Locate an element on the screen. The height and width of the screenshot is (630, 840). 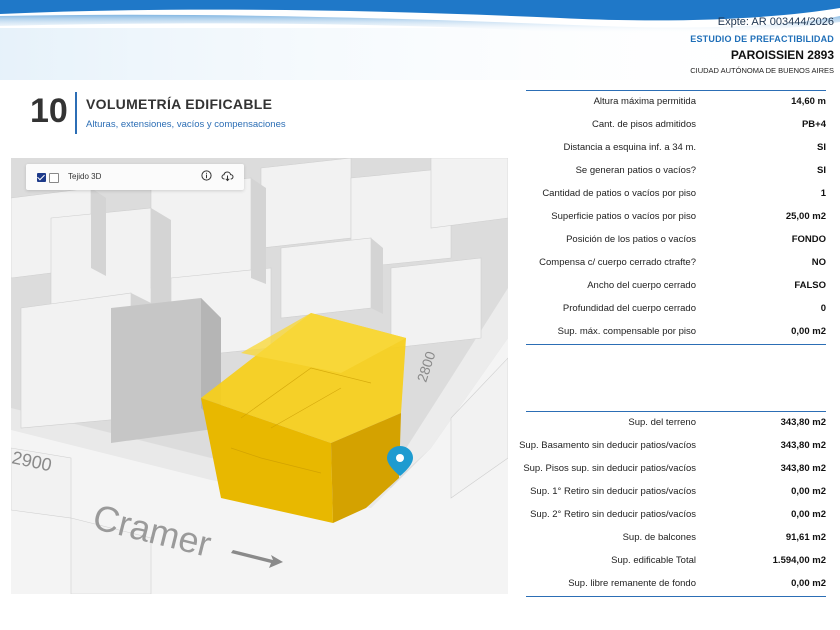
table-row: Se generan patios o vacíos? SI is located at coordinates (676, 171).